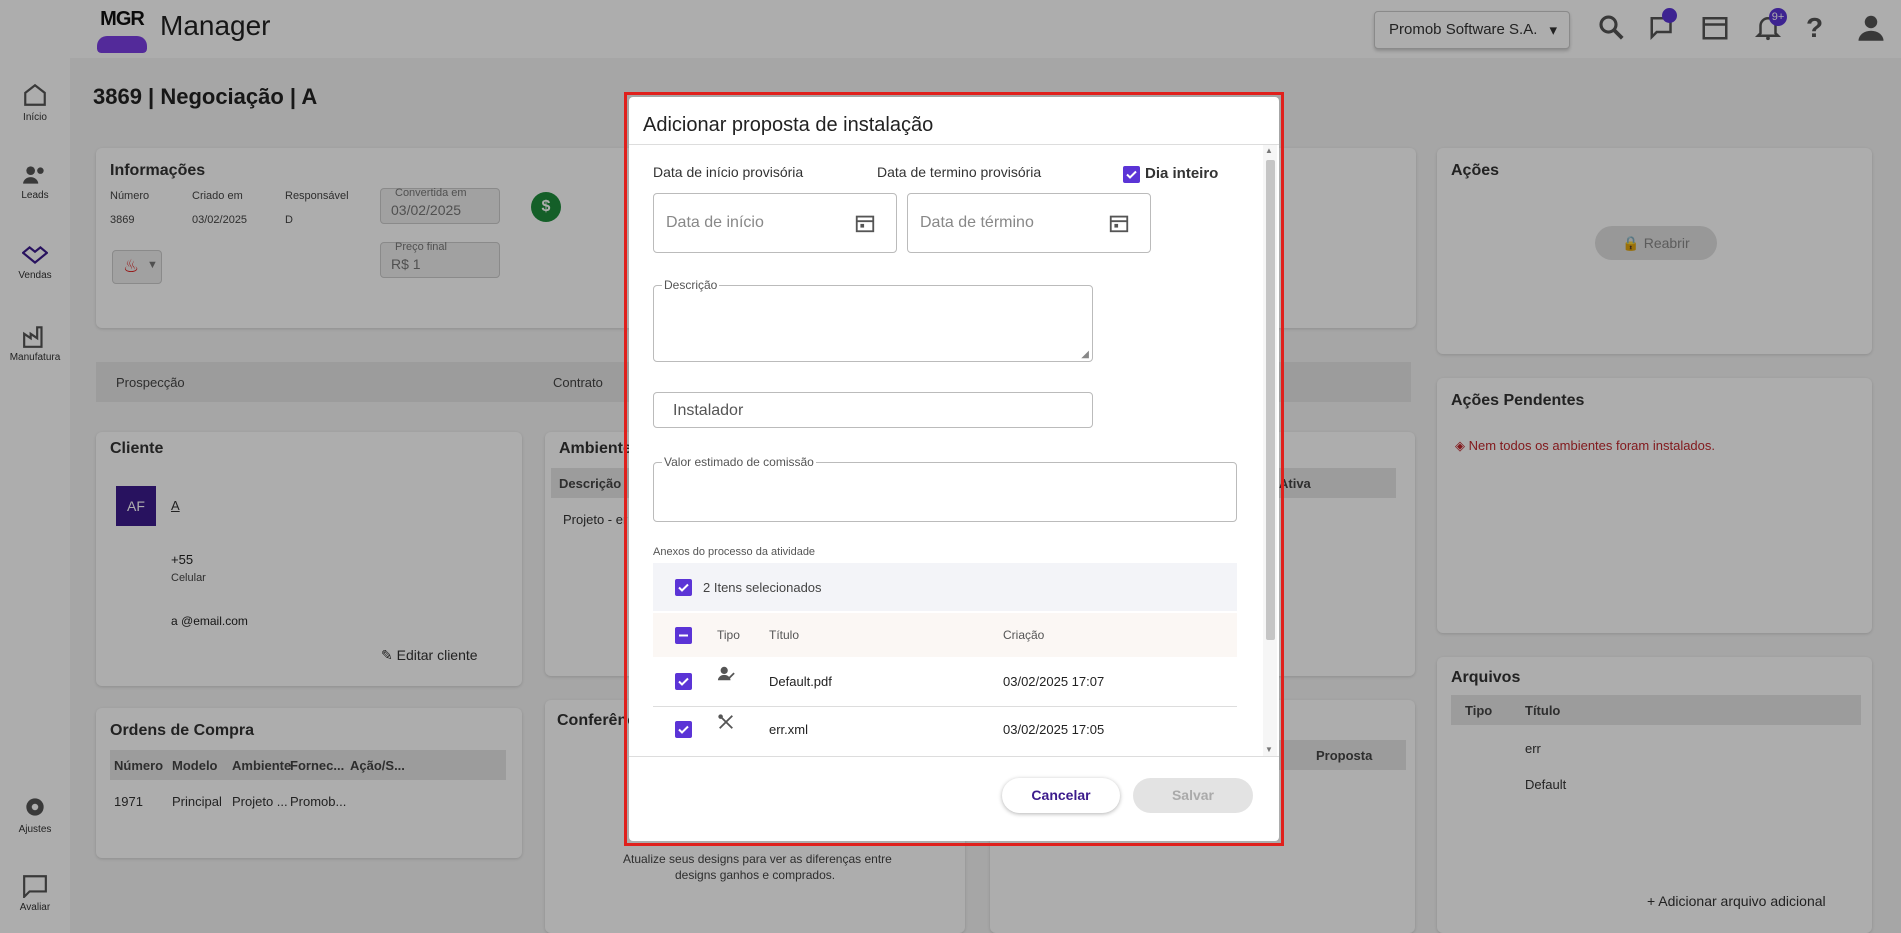 The width and height of the screenshot is (1901, 933). What do you see at coordinates (1269, 749) in the screenshot?
I see `scroll-down-arrow: ▼` at bounding box center [1269, 749].